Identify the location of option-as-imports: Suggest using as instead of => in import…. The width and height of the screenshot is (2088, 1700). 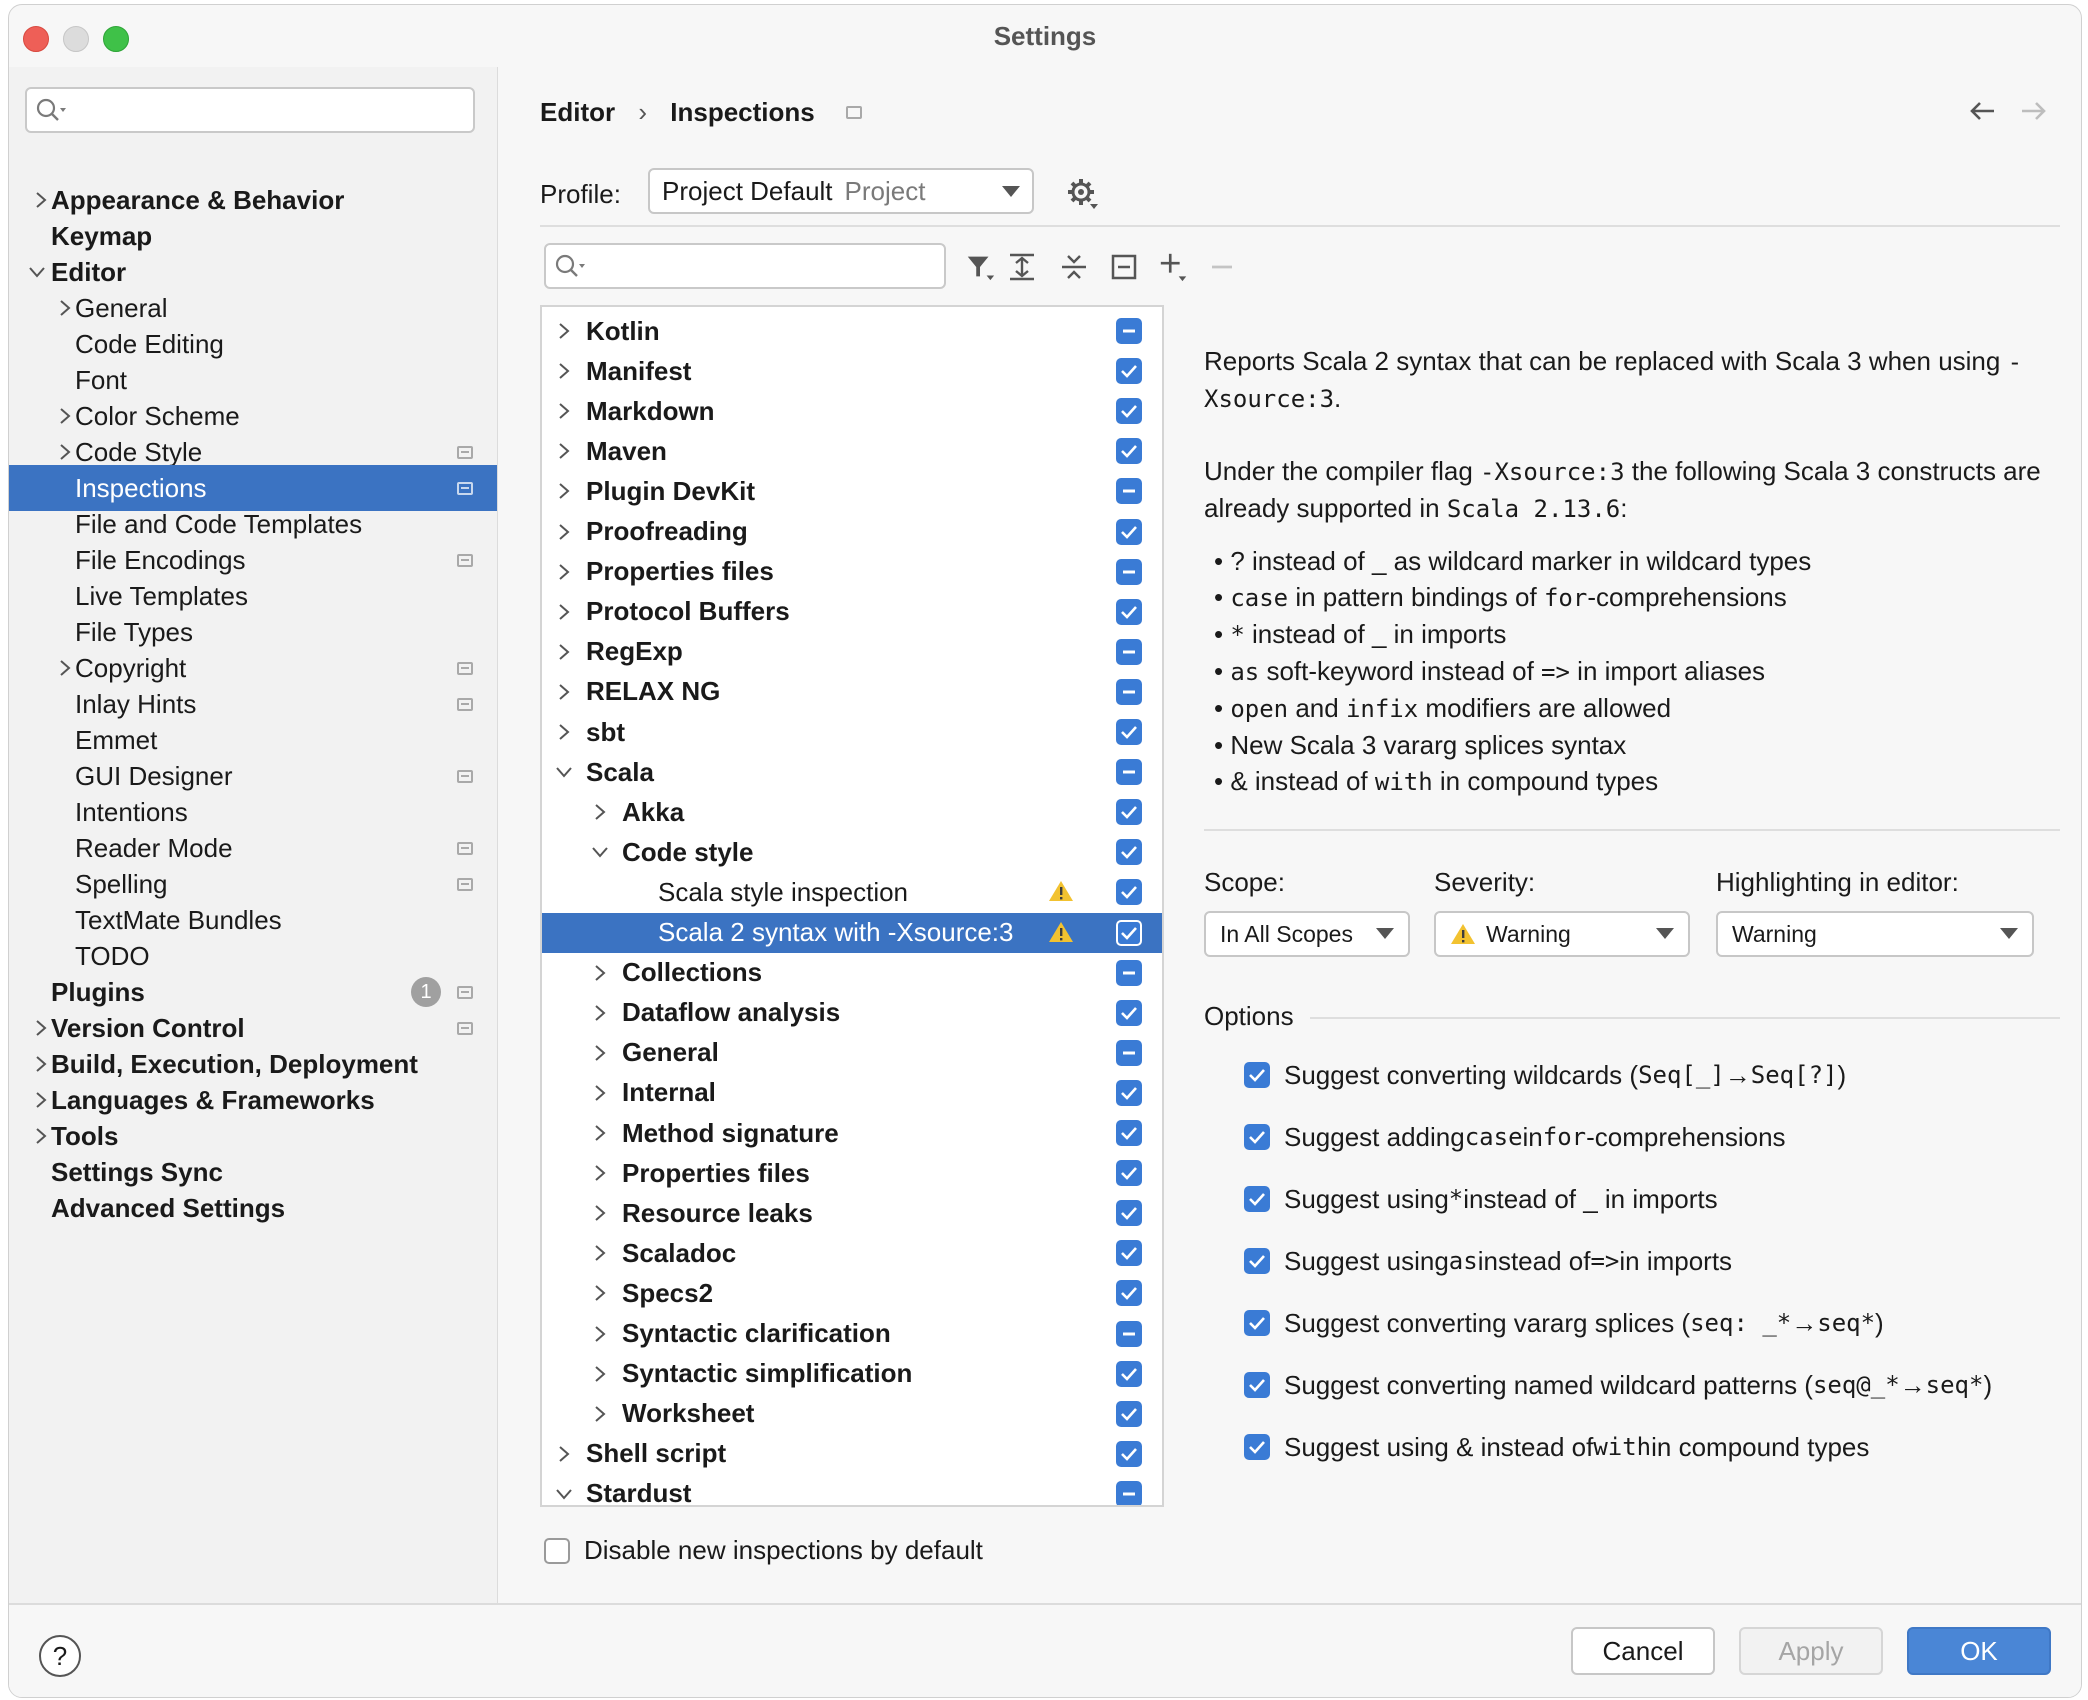
(1488, 1261).